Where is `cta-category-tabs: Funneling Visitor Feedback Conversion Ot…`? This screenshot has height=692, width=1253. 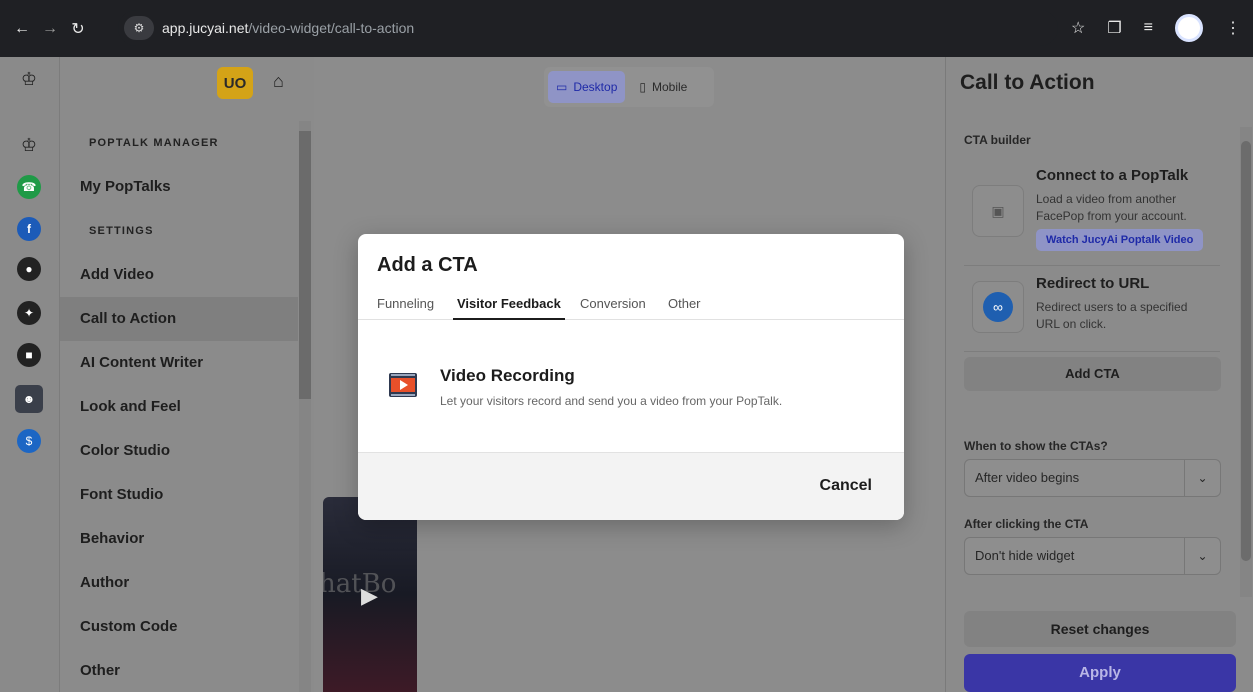 cta-category-tabs: Funneling Visitor Feedback Conversion Ot… is located at coordinates (631, 308).